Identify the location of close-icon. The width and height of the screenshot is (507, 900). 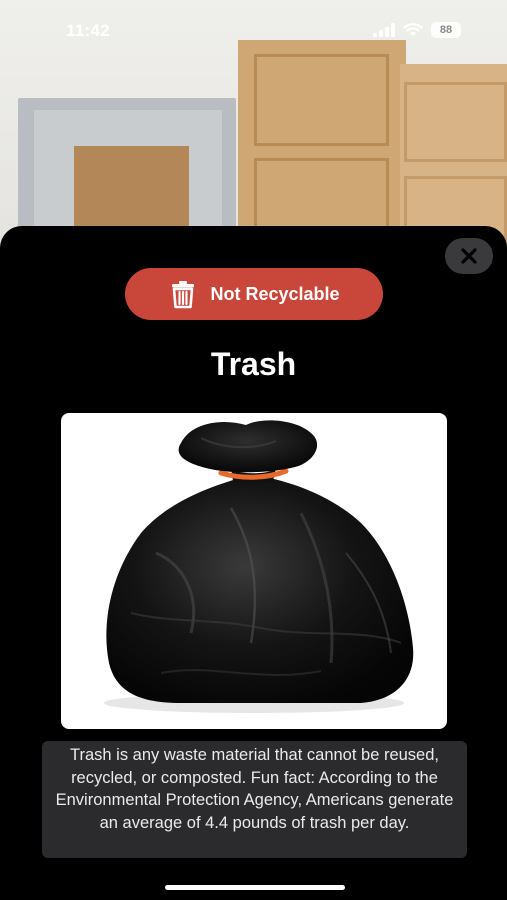
(469, 256).